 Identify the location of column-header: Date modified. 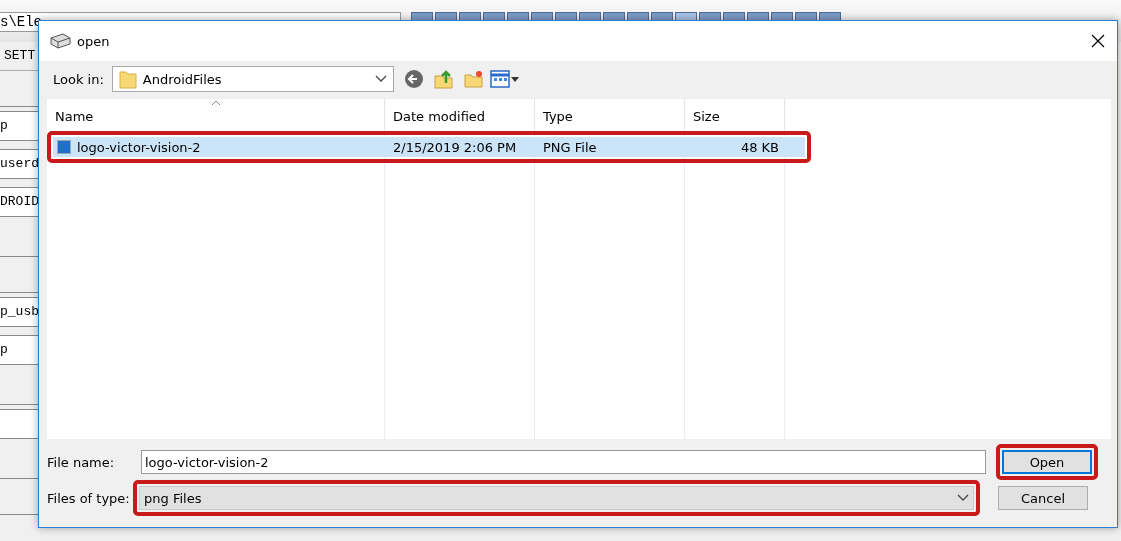
(460, 115).